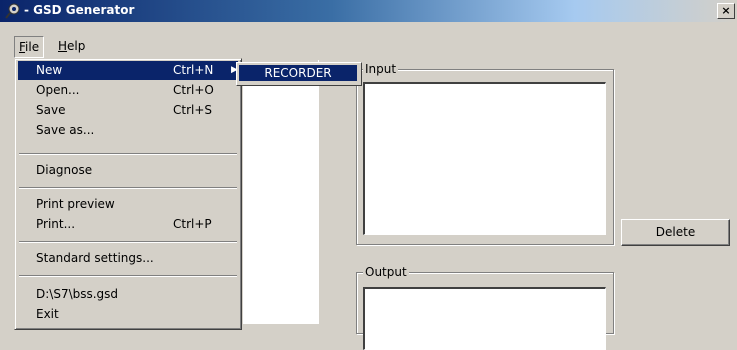 This screenshot has width=737, height=350. What do you see at coordinates (675, 232) in the screenshot?
I see `delete-button: Delete` at bounding box center [675, 232].